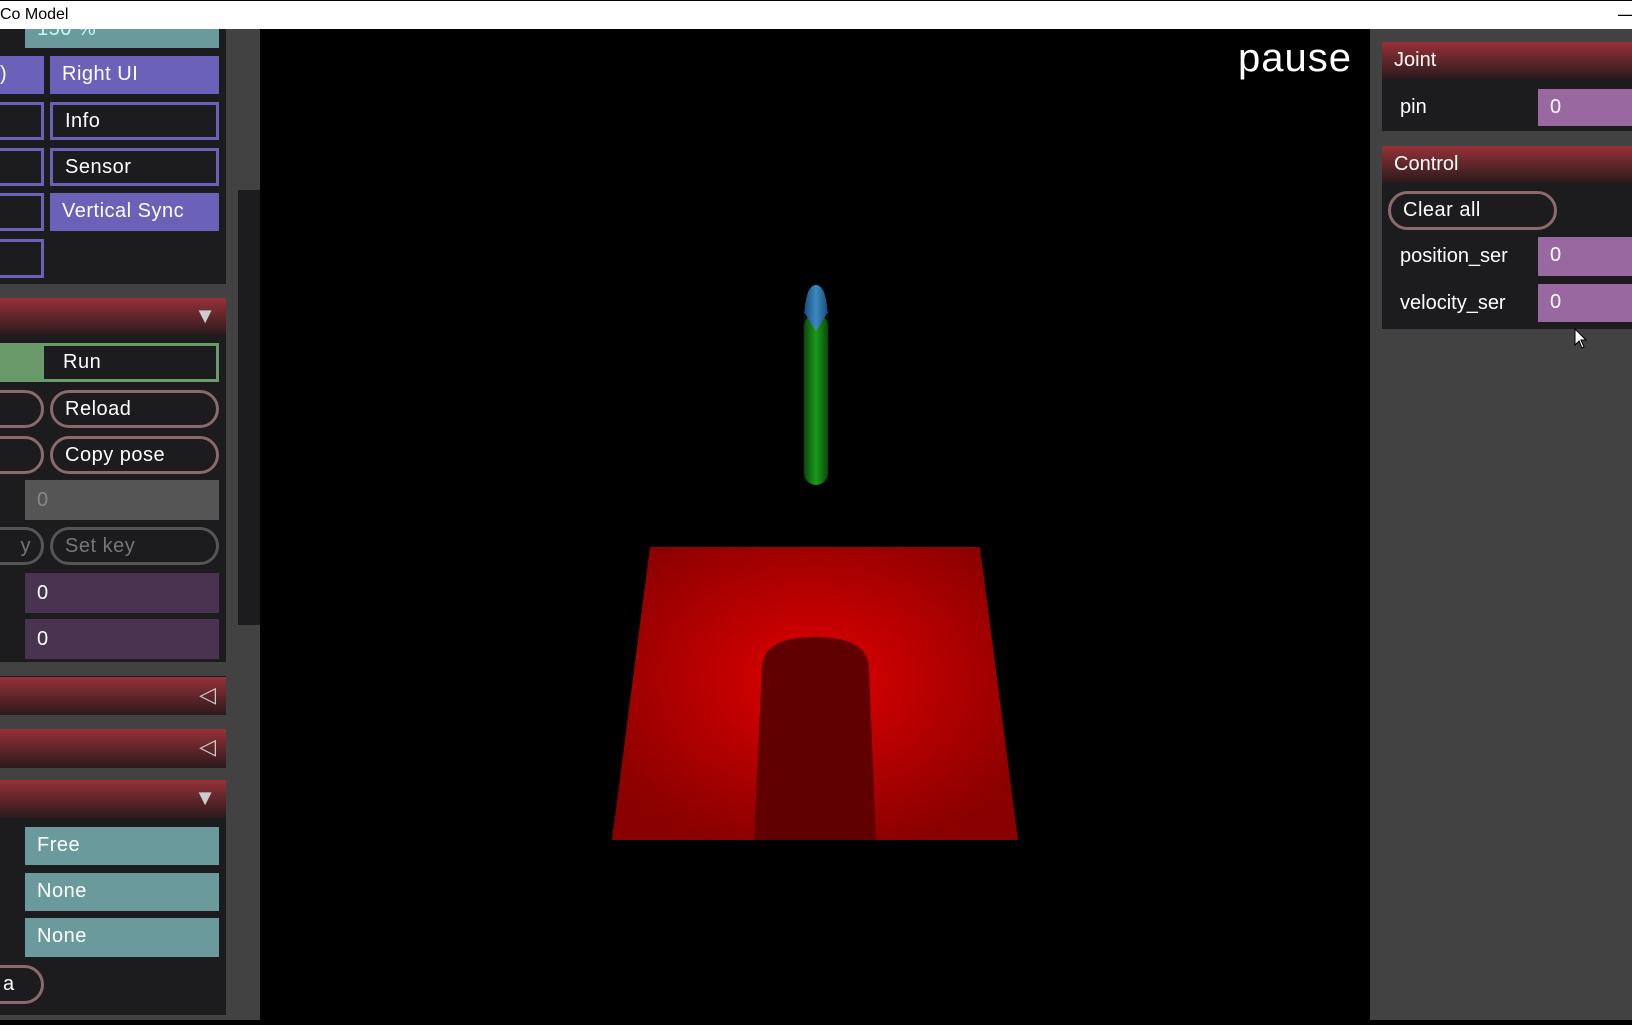  I want to click on load-key-button: y, so click(22, 546).